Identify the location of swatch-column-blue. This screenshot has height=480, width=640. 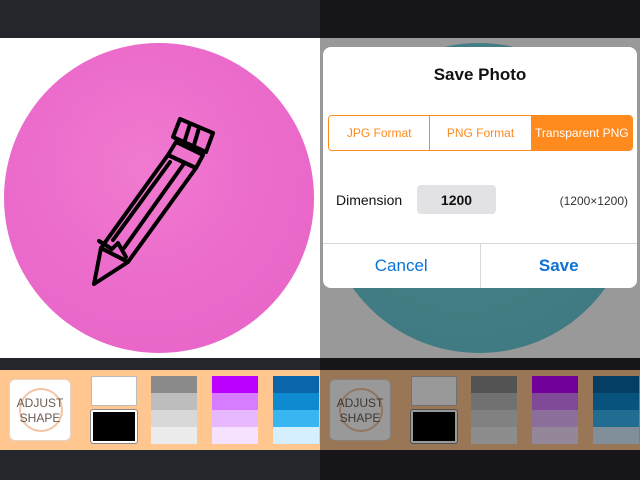
(296, 410).